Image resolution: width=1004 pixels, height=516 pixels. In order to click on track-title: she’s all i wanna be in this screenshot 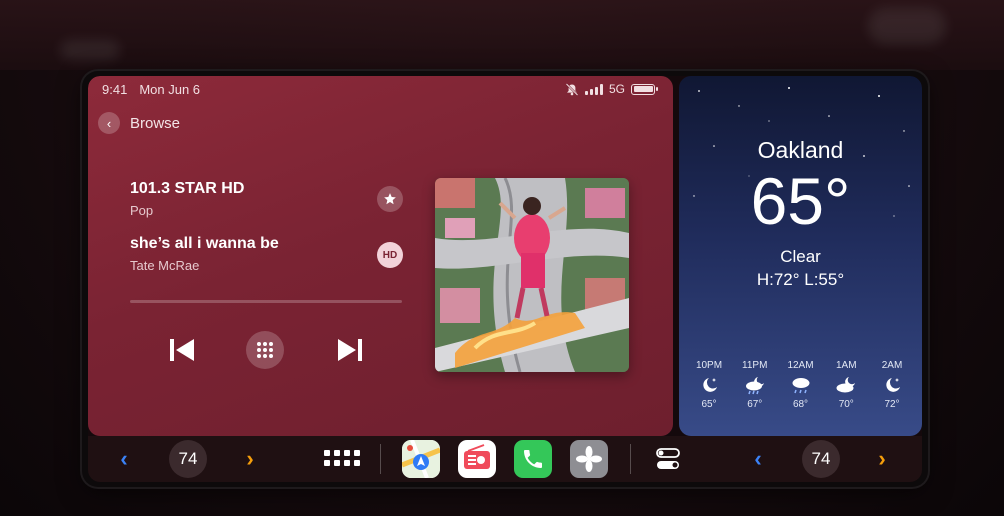, I will do `click(204, 243)`.